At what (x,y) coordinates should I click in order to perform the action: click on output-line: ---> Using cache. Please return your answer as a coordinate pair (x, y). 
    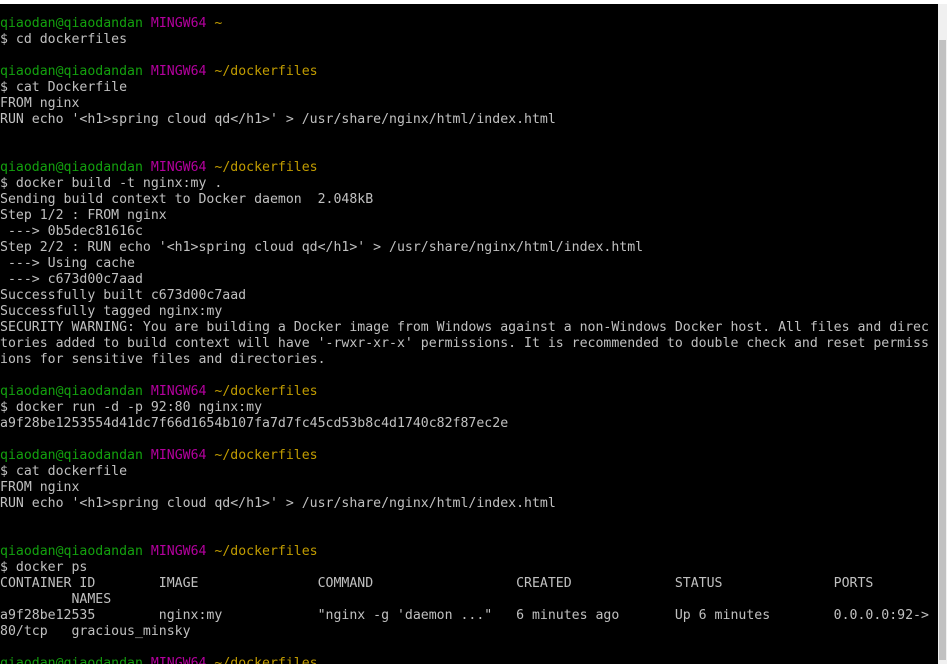
    Looking at the image, I should click on (67, 263).